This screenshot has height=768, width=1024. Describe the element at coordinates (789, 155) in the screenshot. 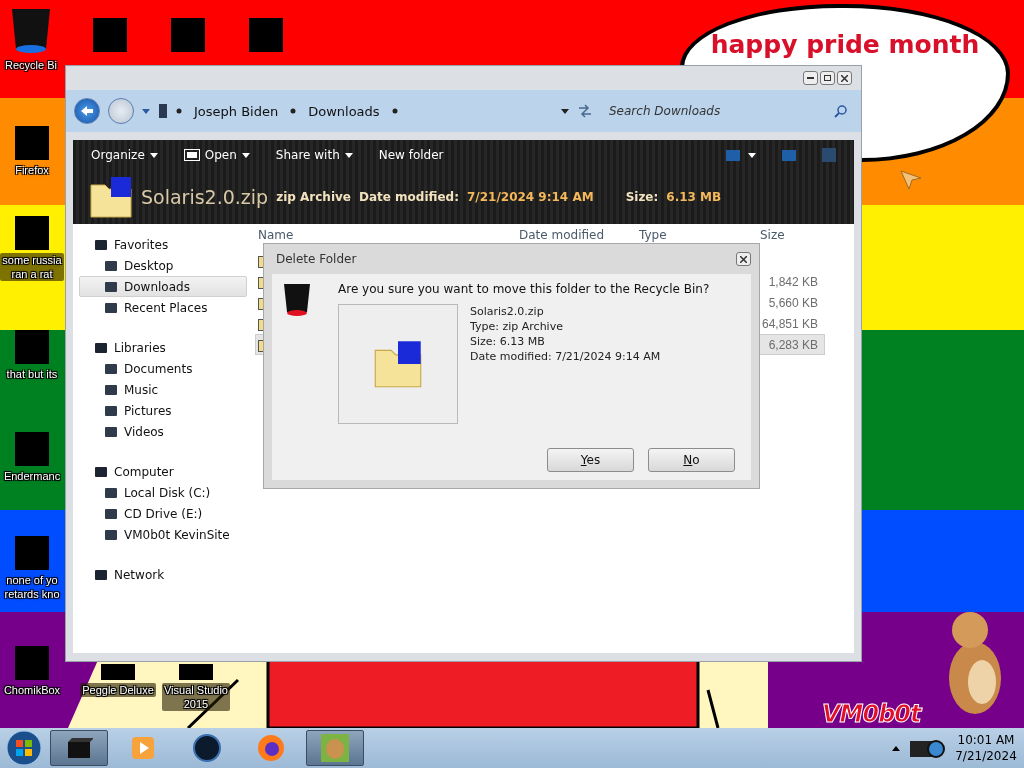

I see `preview-pane-icon` at that location.